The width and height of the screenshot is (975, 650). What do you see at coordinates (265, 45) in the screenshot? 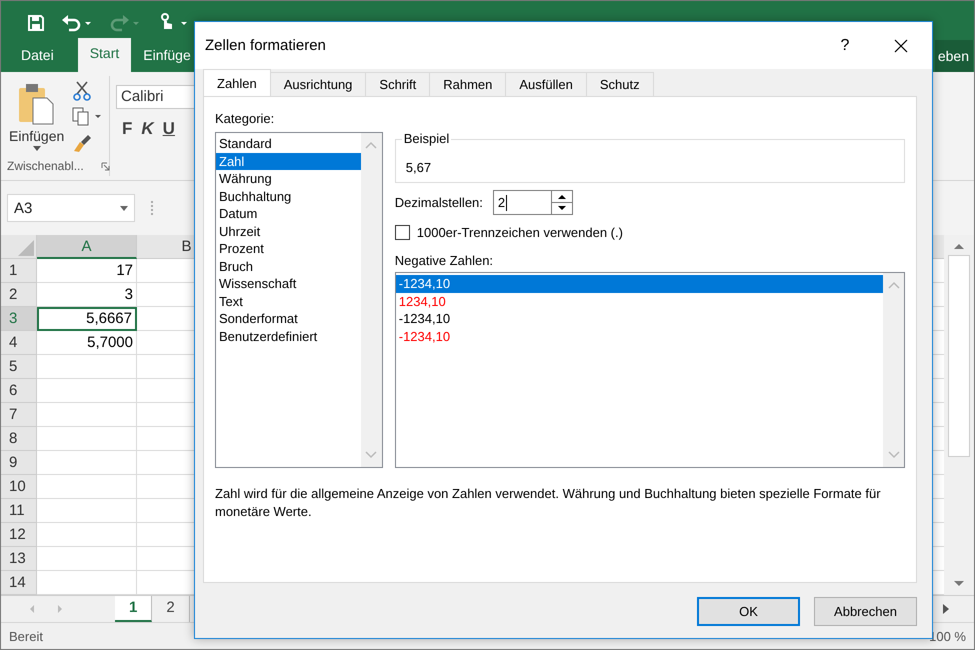
I see `dialog-title: Zellen formatieren` at bounding box center [265, 45].